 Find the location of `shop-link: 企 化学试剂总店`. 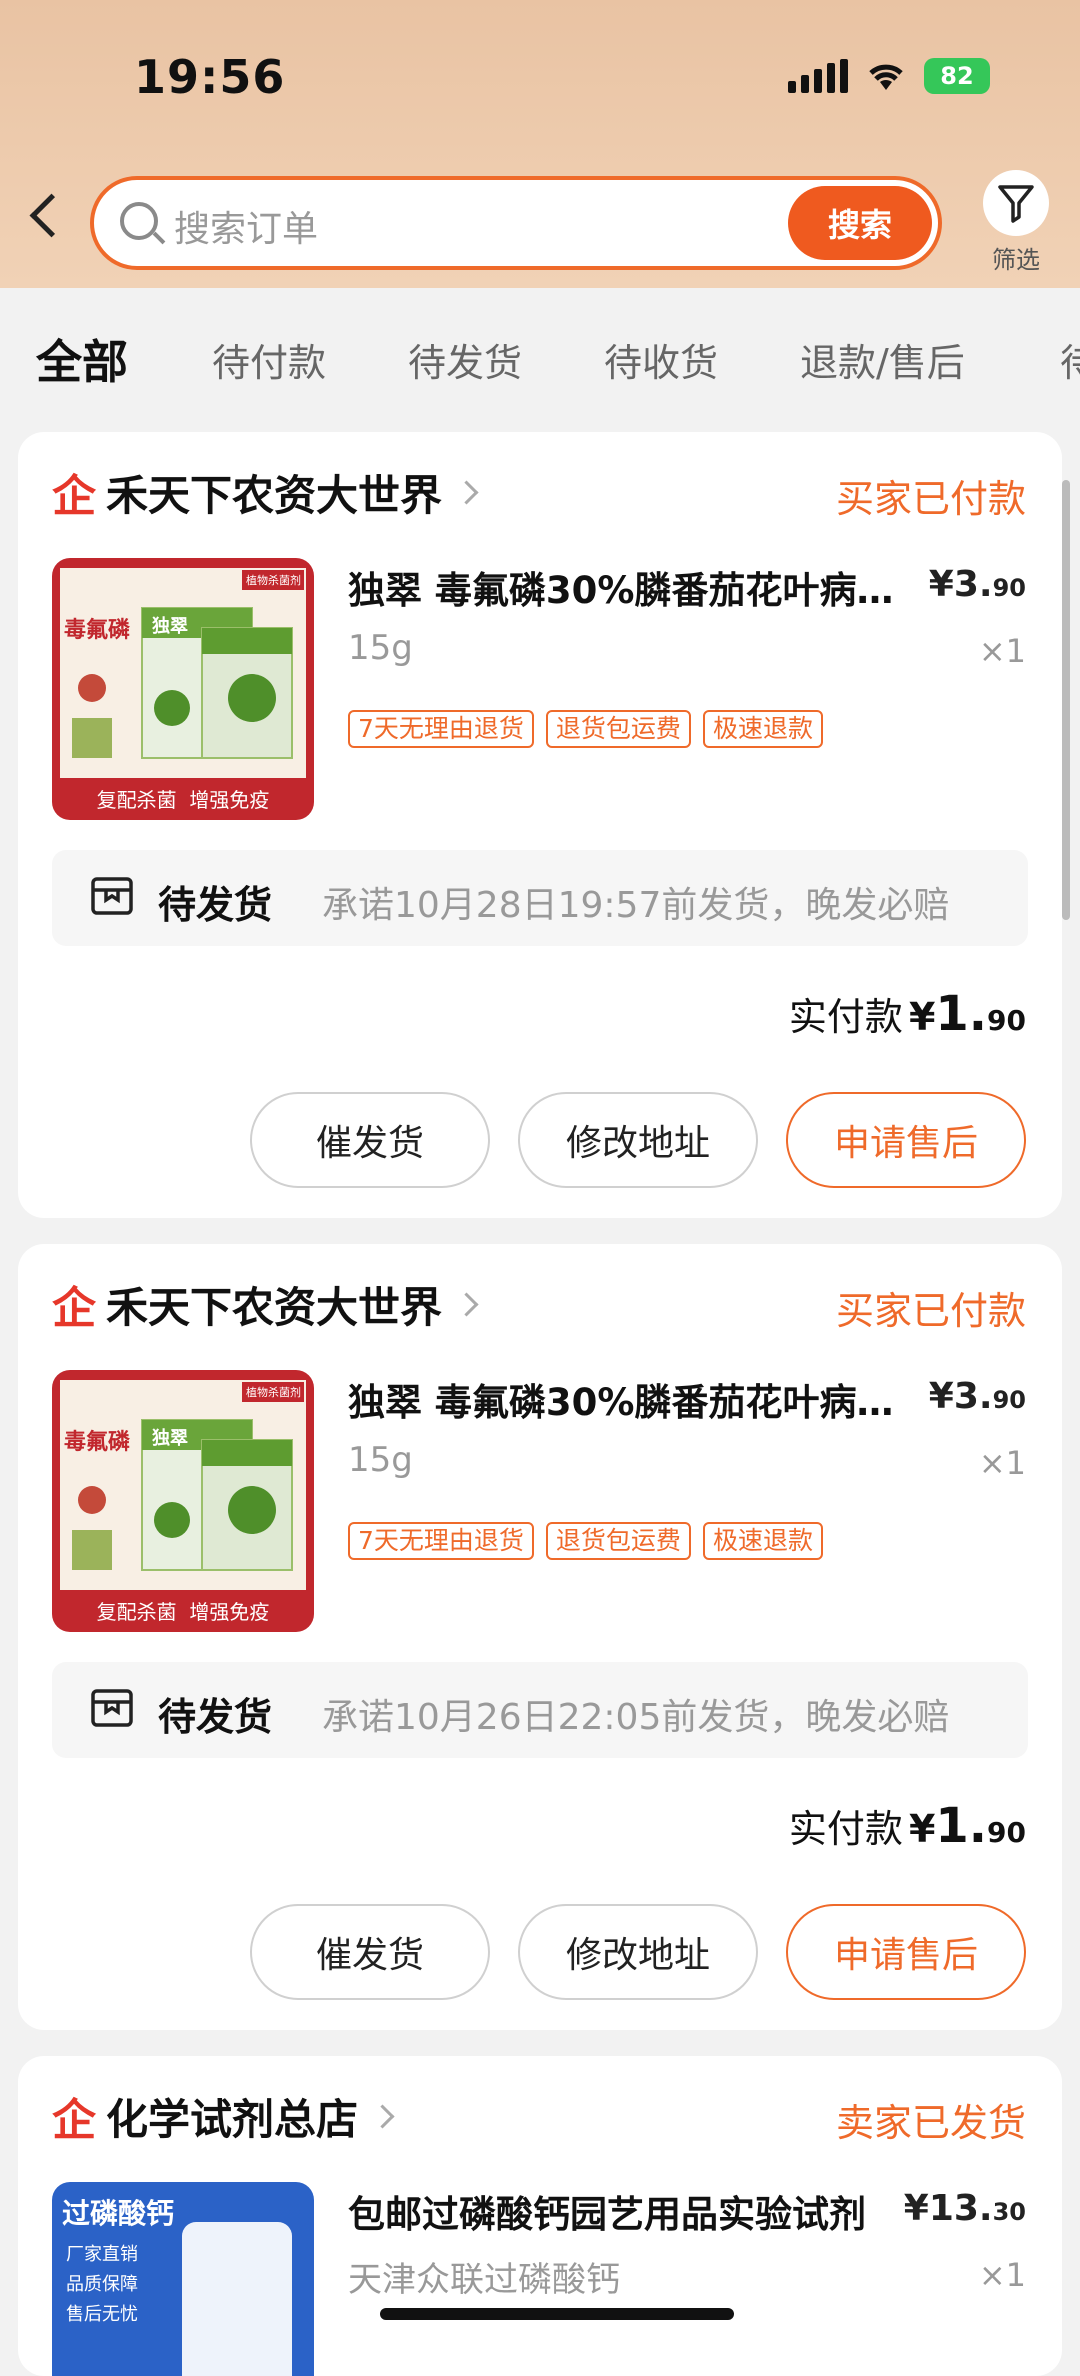

shop-link: 企 化学试剂总店 is located at coordinates (223, 2116).